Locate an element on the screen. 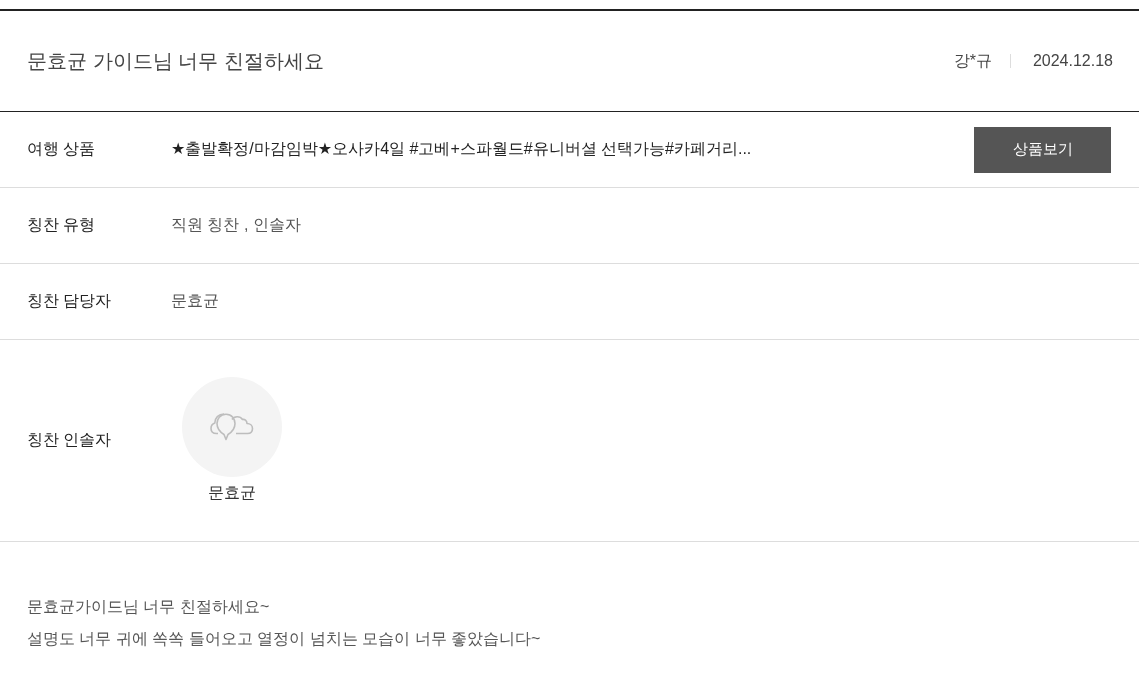 This screenshot has height=673, width=1140. field-value: 직원 칭찬 , 인솔자 is located at coordinates (236, 225).